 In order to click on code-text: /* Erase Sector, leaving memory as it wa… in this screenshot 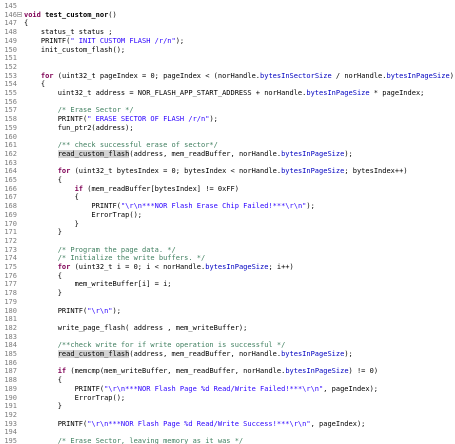, I will do `click(133, 440)`.